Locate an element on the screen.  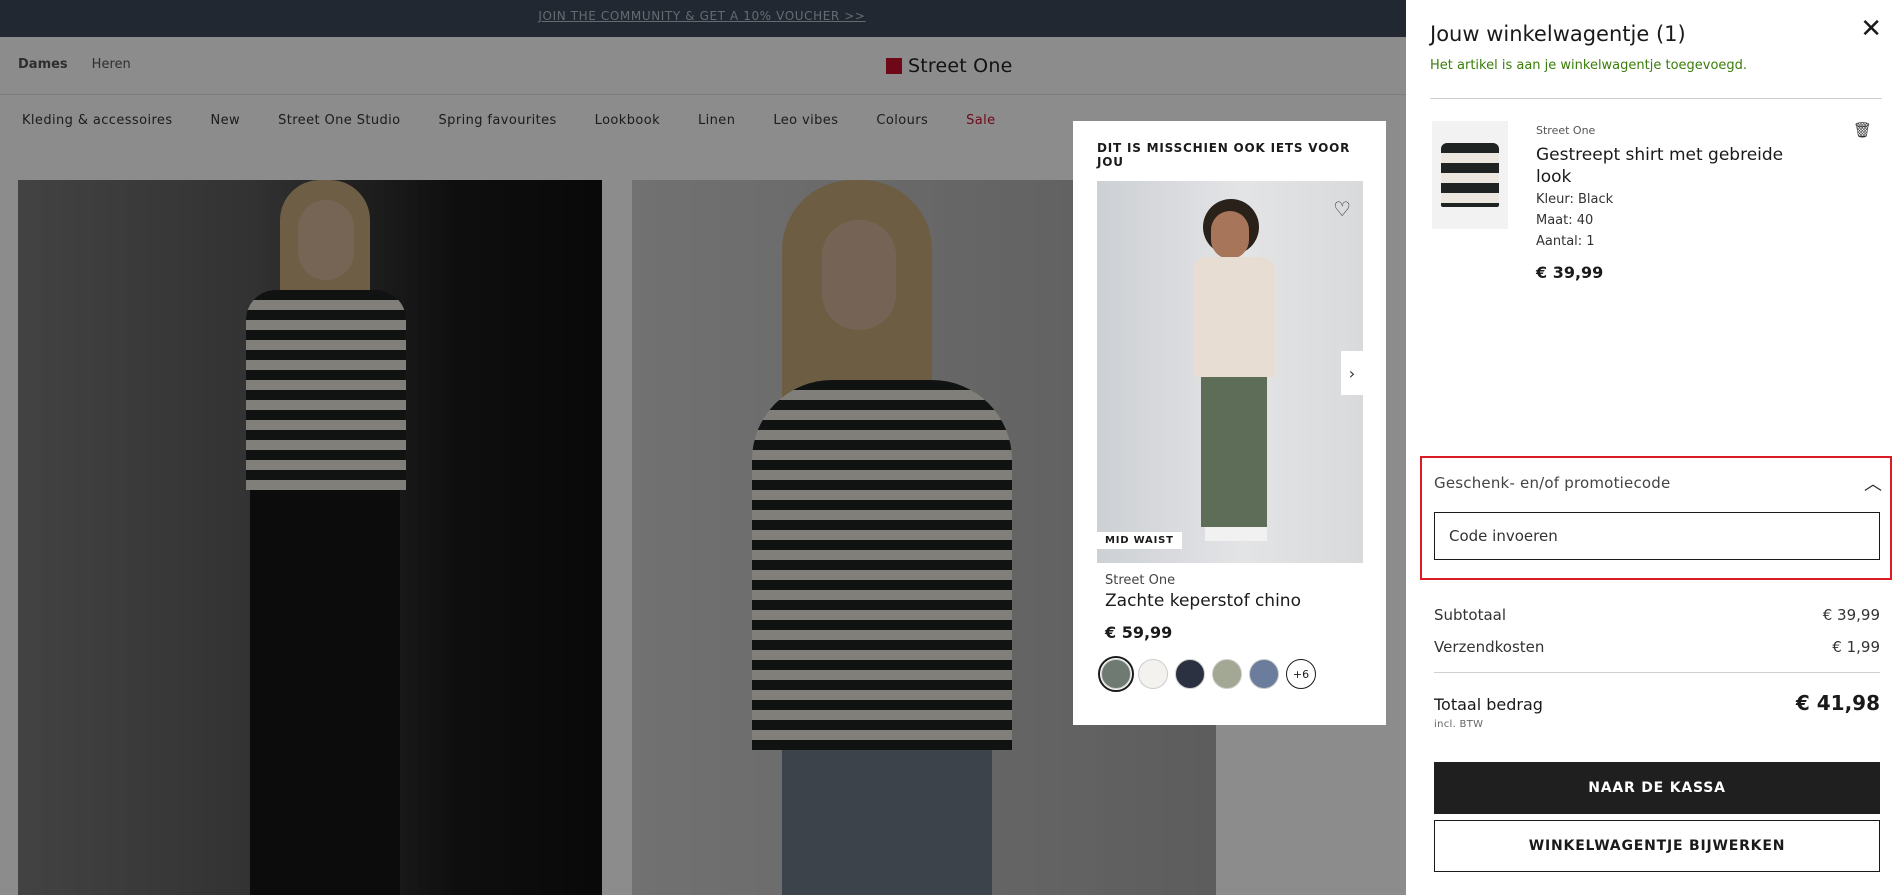
cart-item-brand: Street One is located at coordinates (1566, 130).